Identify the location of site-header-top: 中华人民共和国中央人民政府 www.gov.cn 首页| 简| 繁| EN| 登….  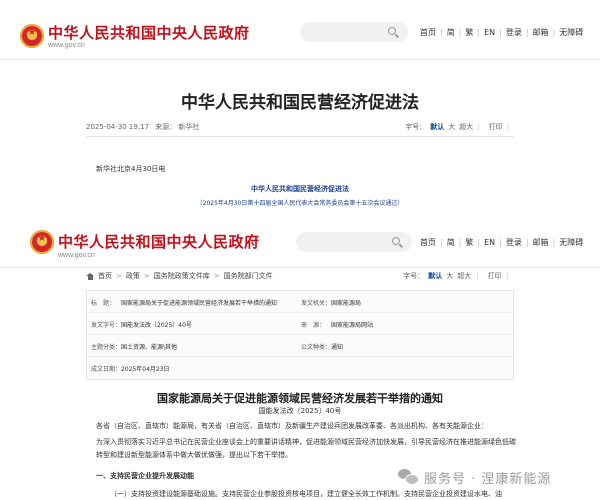
(300, 30).